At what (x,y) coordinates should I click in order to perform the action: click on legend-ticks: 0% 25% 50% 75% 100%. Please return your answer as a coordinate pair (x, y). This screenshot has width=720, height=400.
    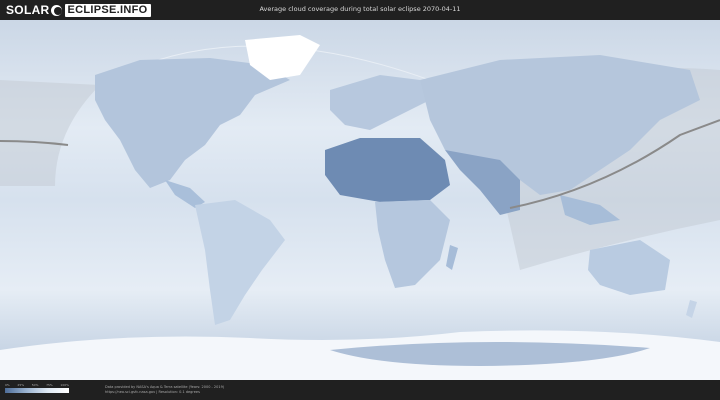
    Looking at the image, I should click on (37, 385).